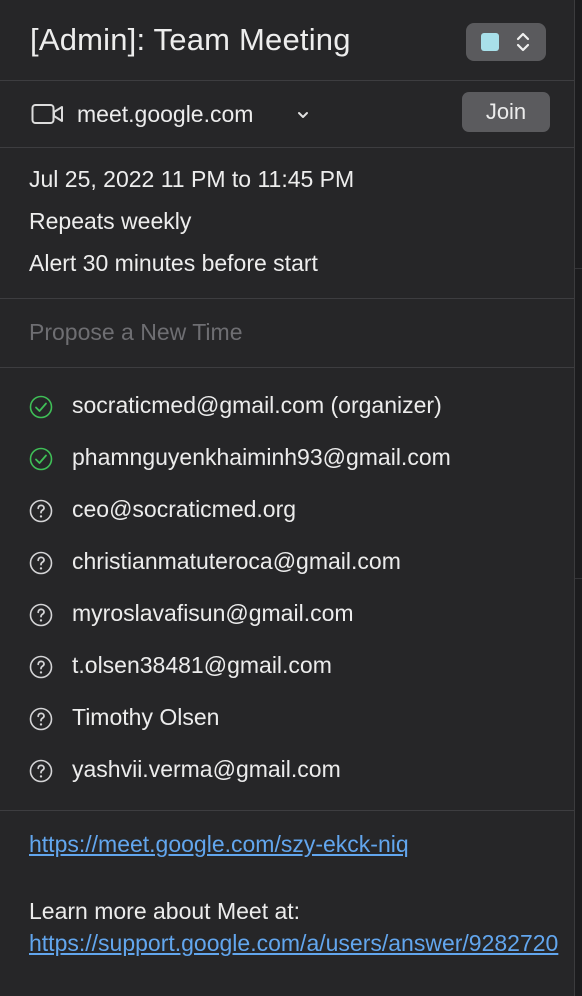 The image size is (582, 996). I want to click on propose-new-time-button: Propose a New Time, so click(135, 332).